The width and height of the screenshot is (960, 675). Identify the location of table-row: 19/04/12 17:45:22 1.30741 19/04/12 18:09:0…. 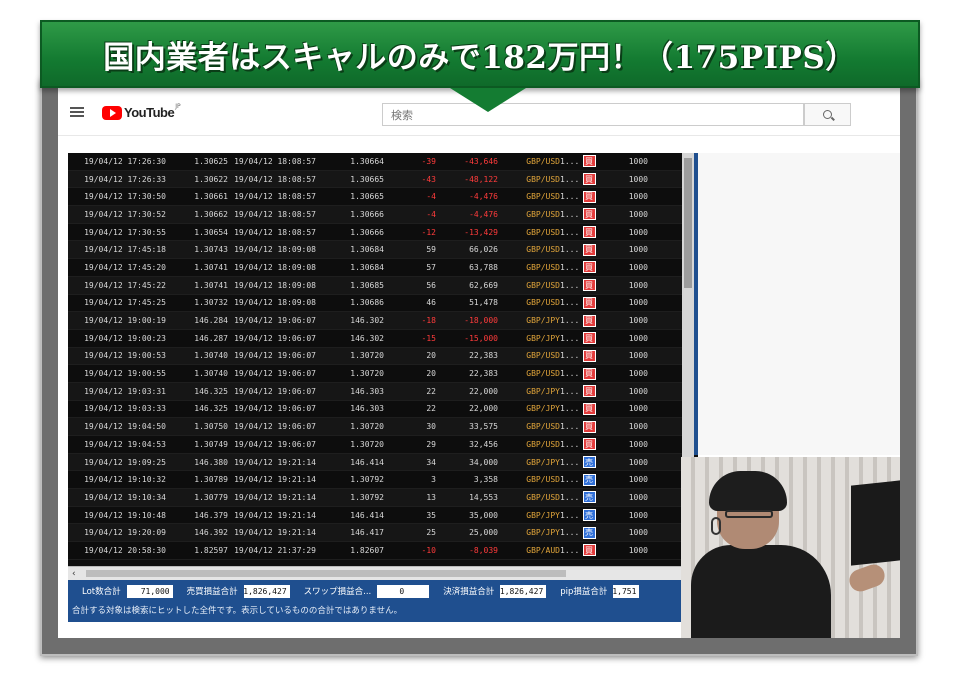
(375, 285).